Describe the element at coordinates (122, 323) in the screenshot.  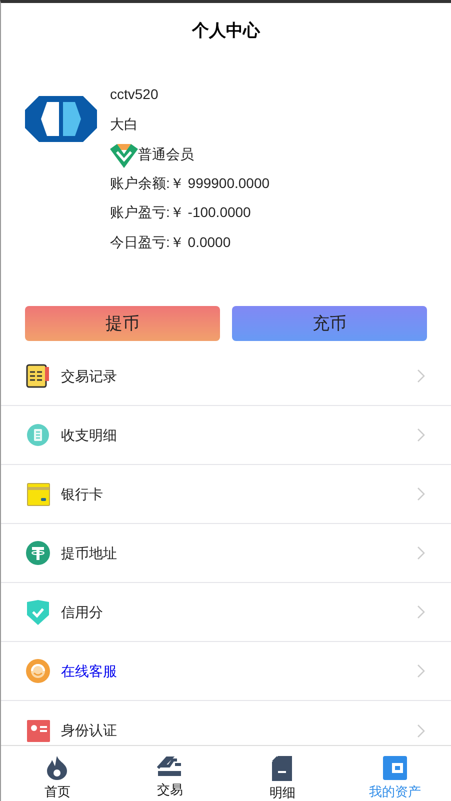
I see `withdraw-button: 提币` at that location.